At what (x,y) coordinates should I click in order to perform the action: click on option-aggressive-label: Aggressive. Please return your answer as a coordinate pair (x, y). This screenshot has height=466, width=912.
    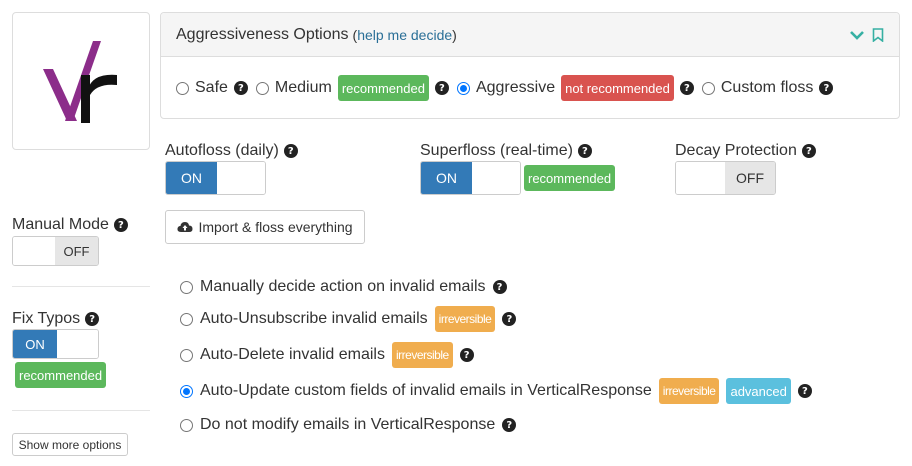
    Looking at the image, I should click on (515, 87).